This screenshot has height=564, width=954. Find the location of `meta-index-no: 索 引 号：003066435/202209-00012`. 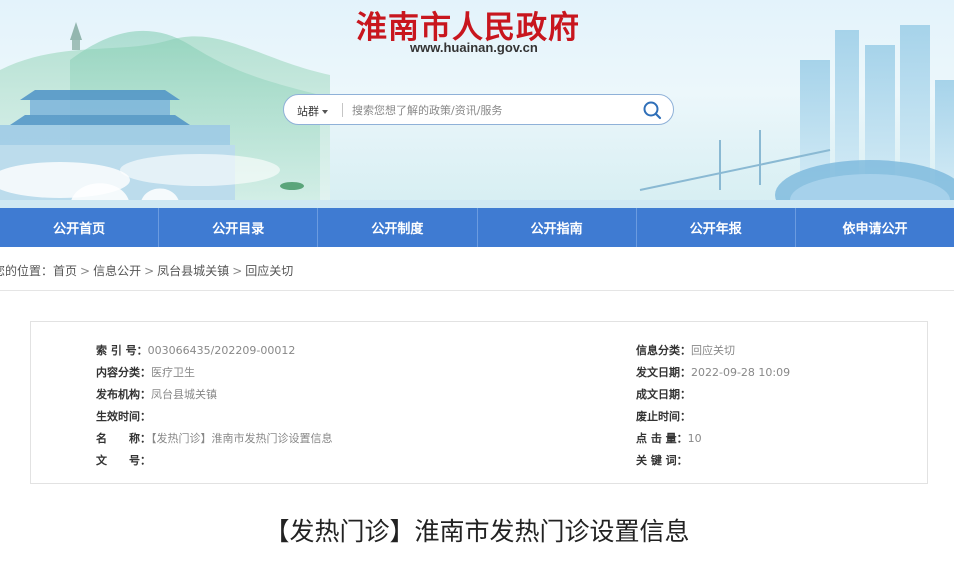

meta-index-no: 索 引 号：003066435/202209-00012 is located at coordinates (195, 350).